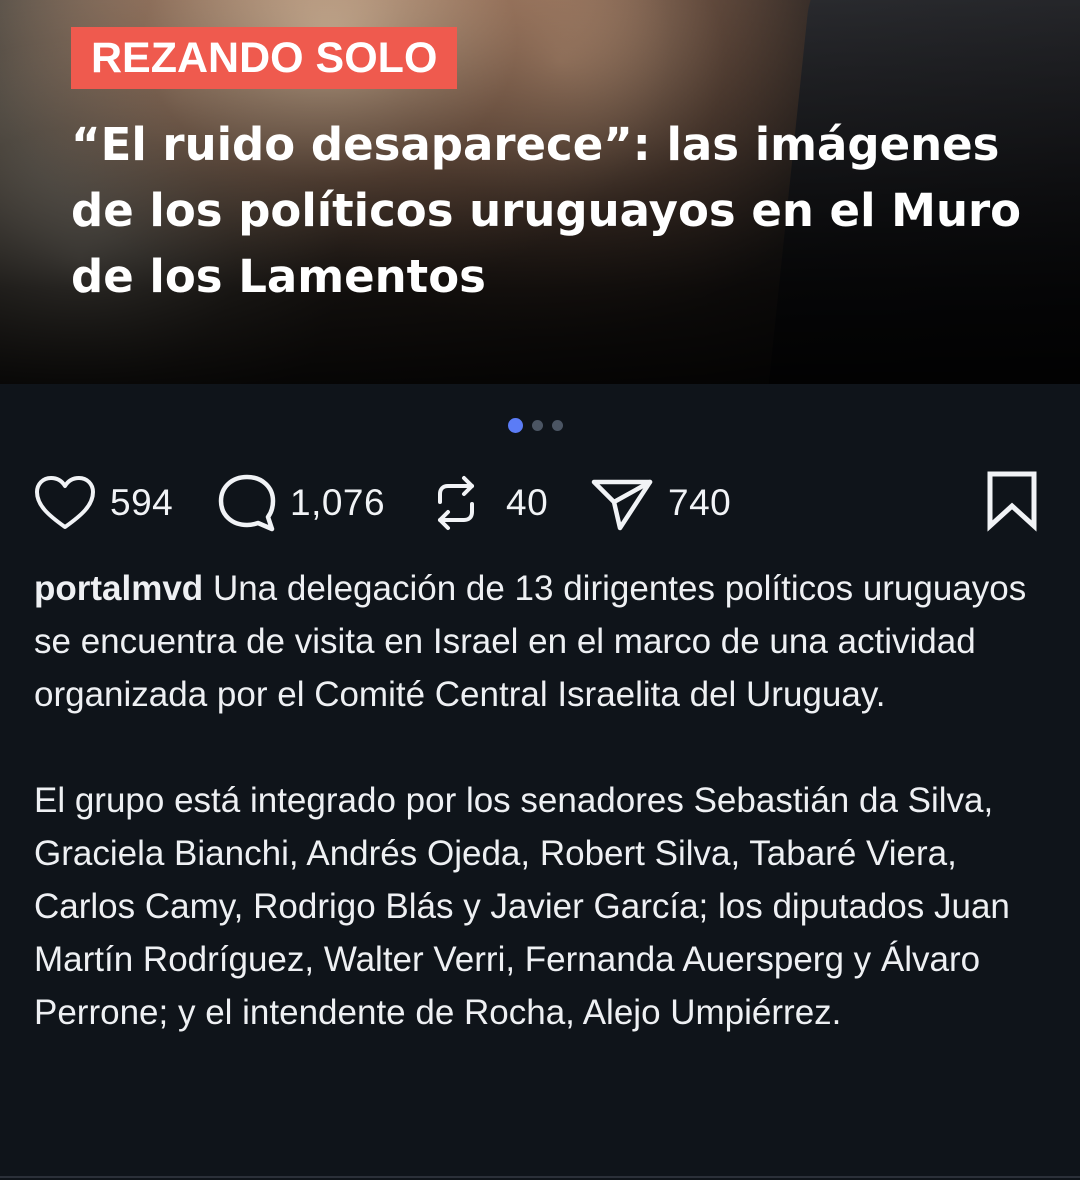 This screenshot has height=1180, width=1080. I want to click on carousel-indicator, so click(535, 425).